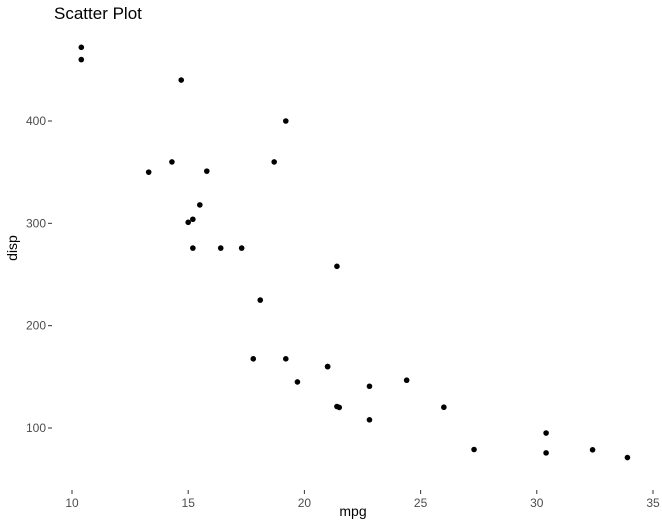 The height and width of the screenshot is (520, 662). Describe the element at coordinates (537, 503) in the screenshot. I see `x-tick-label: 30` at that location.